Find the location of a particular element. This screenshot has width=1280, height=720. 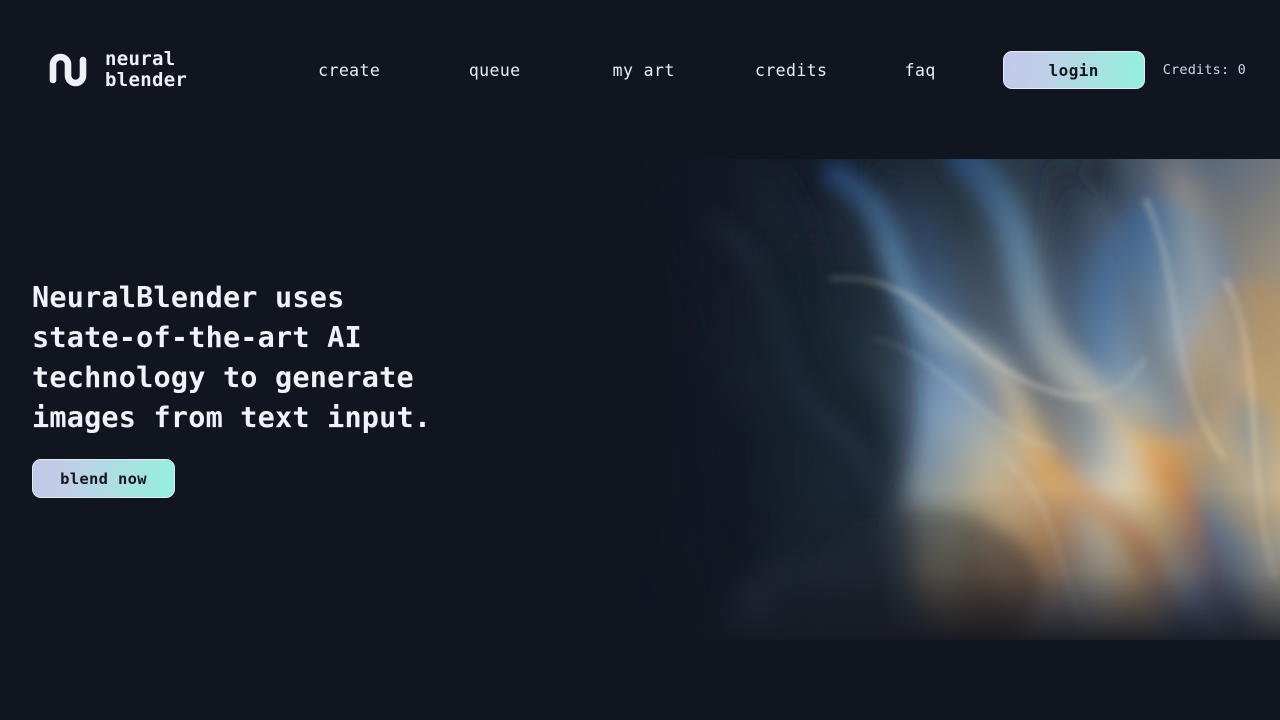

nav-link-credits-label: credits is located at coordinates (791, 70).